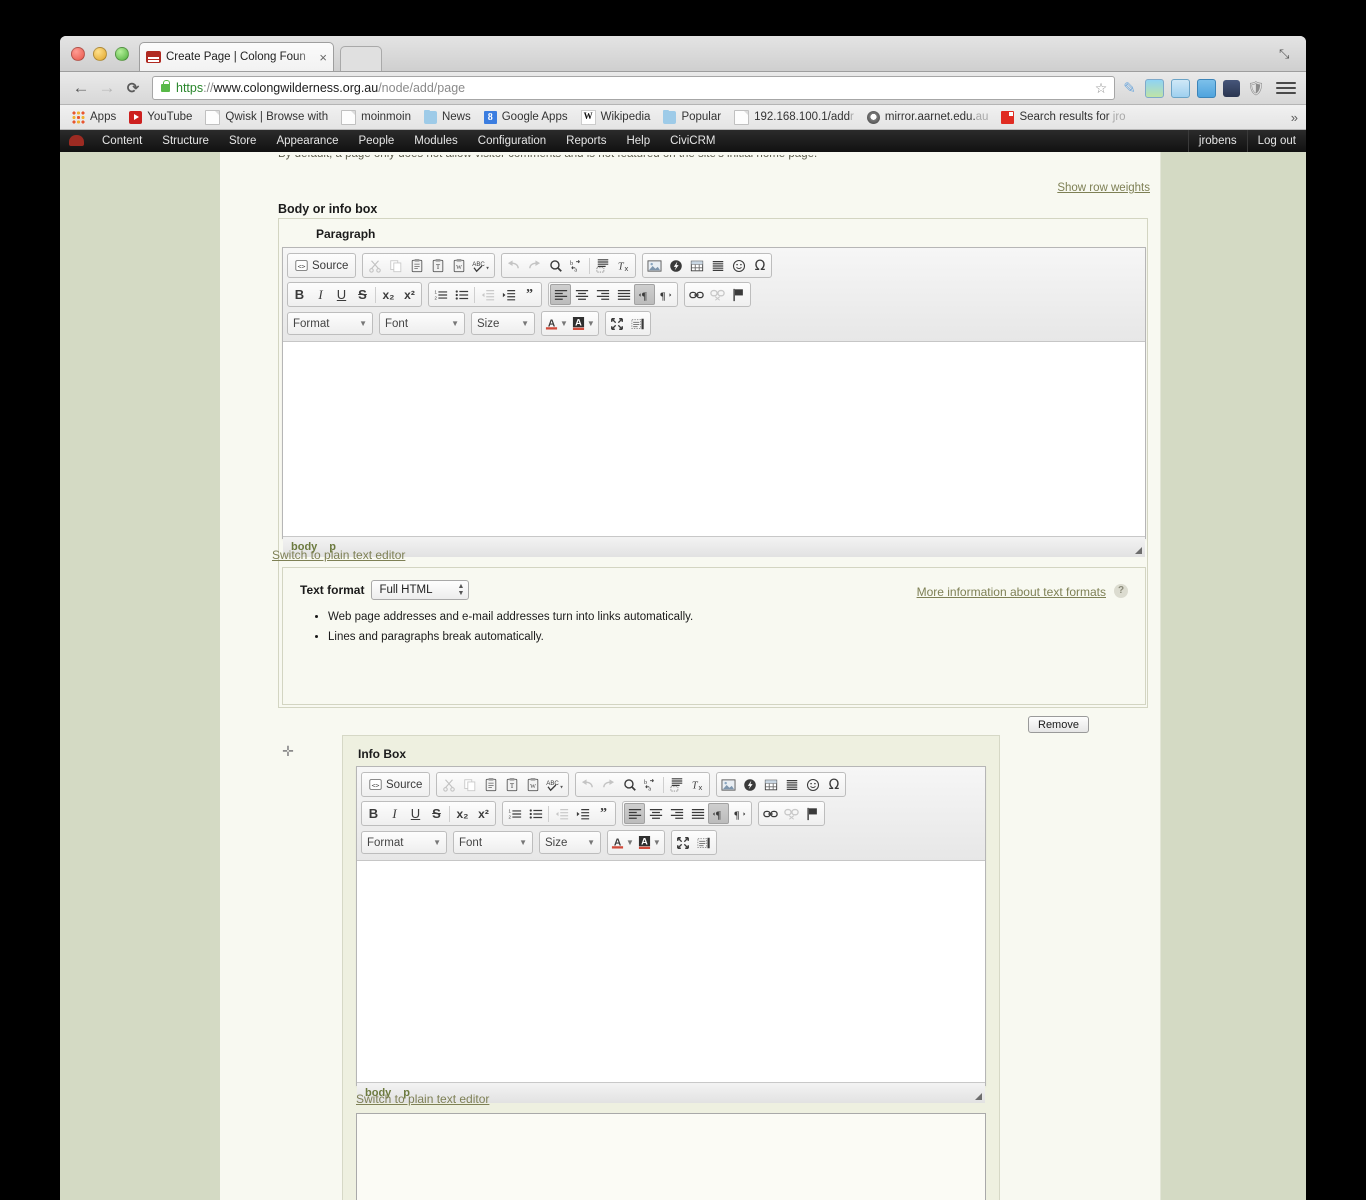 This screenshot has width=1366, height=1200. What do you see at coordinates (458, 265) in the screenshot?
I see `paste-word-button: W` at bounding box center [458, 265].